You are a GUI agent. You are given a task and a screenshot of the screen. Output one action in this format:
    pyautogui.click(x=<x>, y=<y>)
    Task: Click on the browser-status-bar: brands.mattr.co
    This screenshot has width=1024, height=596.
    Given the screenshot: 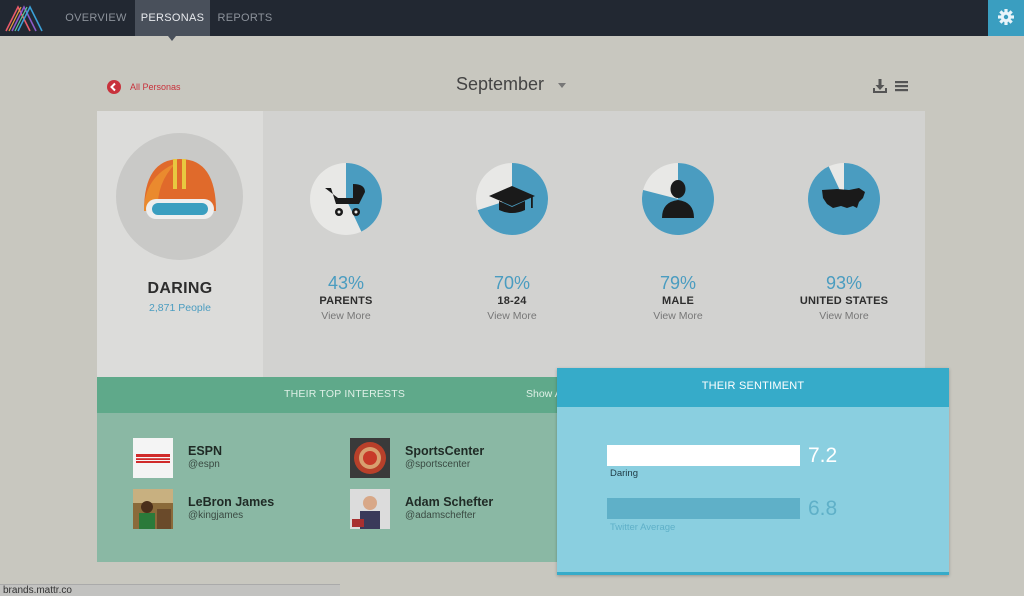 What is the action you would take?
    pyautogui.click(x=170, y=590)
    